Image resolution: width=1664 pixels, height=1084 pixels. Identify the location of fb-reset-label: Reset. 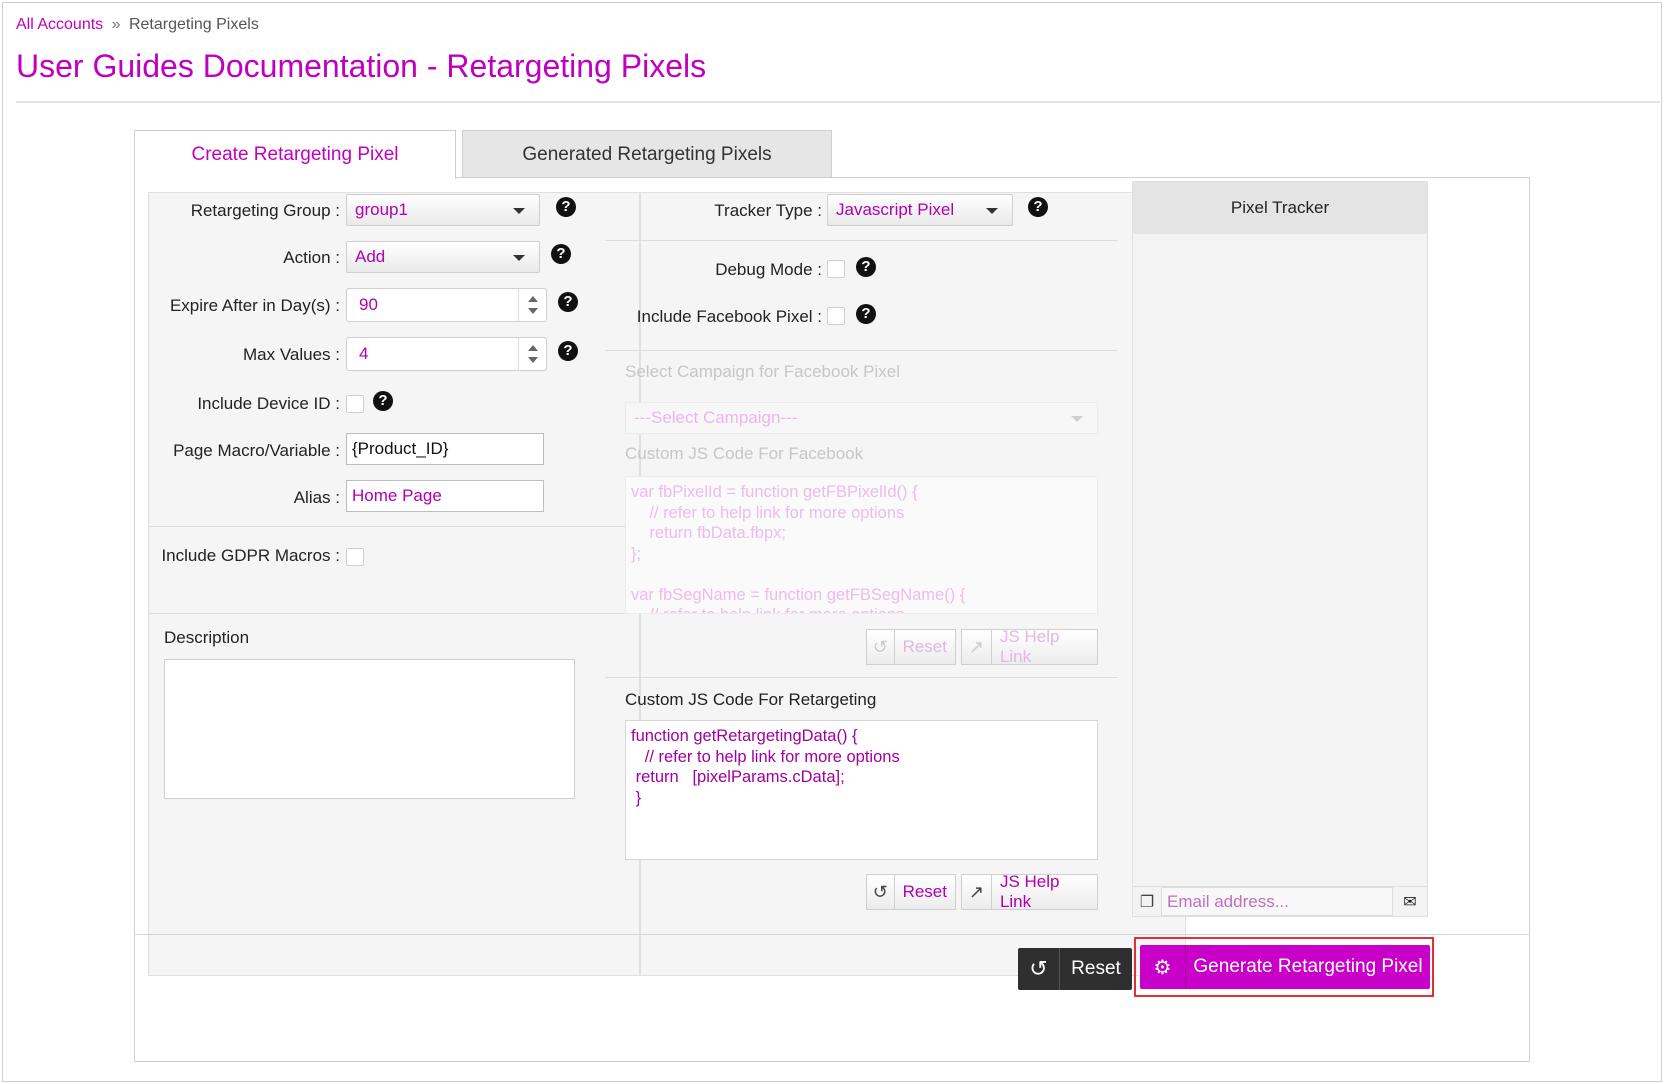
(924, 646).